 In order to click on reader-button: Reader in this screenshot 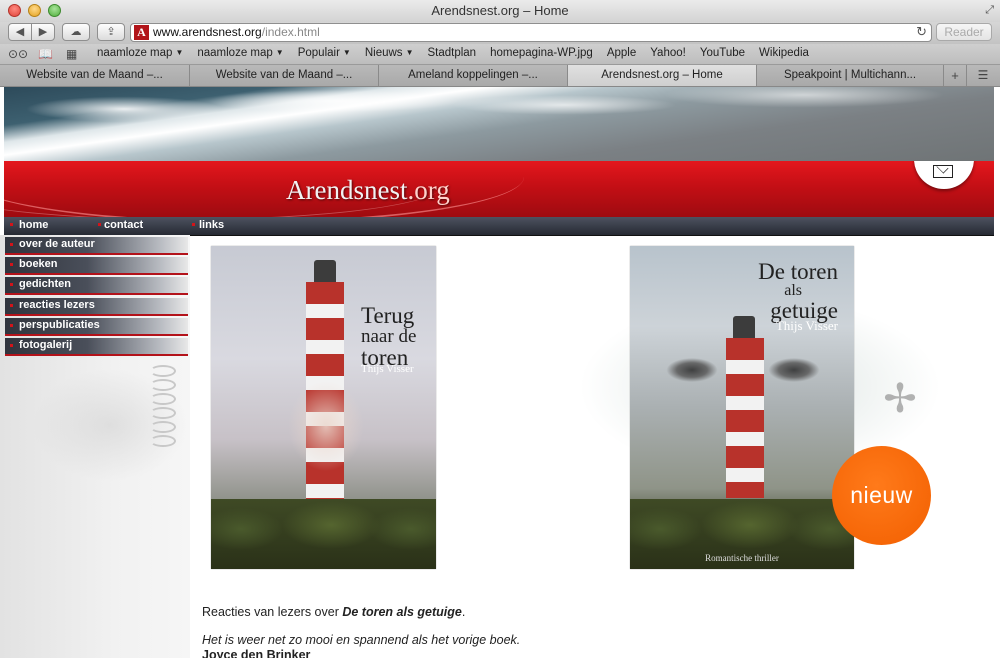, I will do `click(964, 32)`.